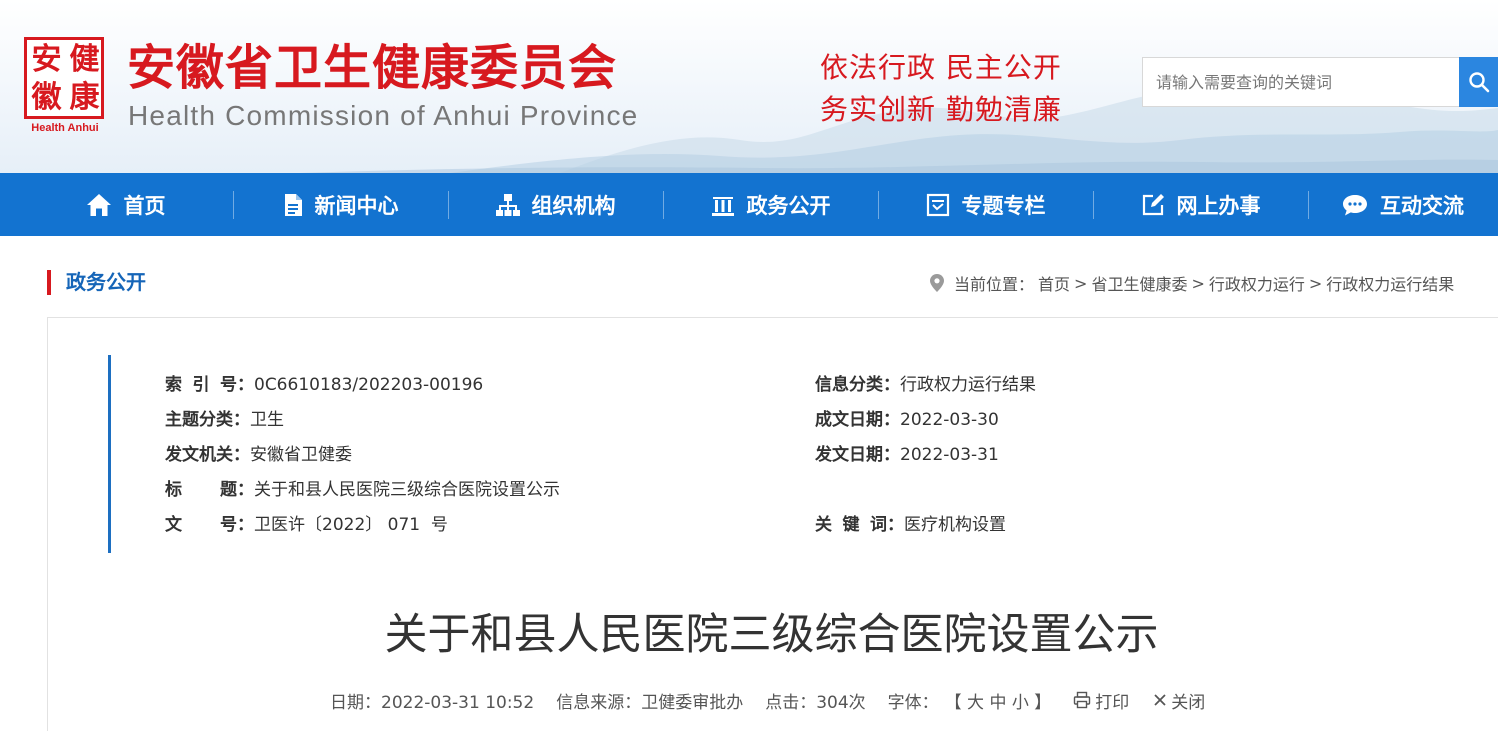  What do you see at coordinates (1188, 702) in the screenshot?
I see `close-label: 关闭` at bounding box center [1188, 702].